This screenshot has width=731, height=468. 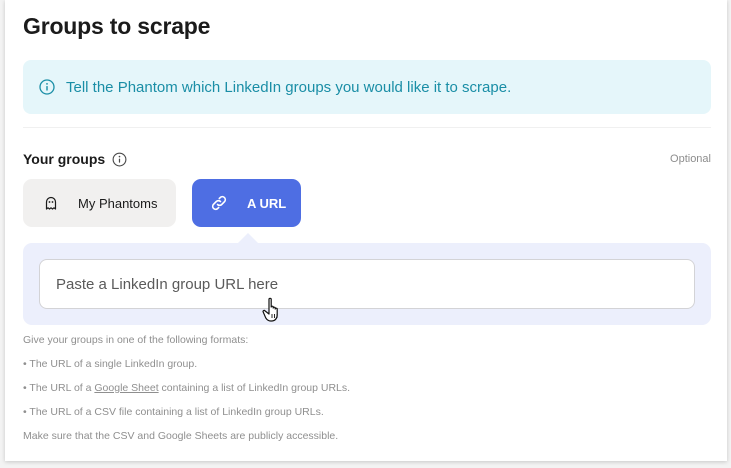 I want to click on google-sheet-link: Google Sheet, so click(x=126, y=388).